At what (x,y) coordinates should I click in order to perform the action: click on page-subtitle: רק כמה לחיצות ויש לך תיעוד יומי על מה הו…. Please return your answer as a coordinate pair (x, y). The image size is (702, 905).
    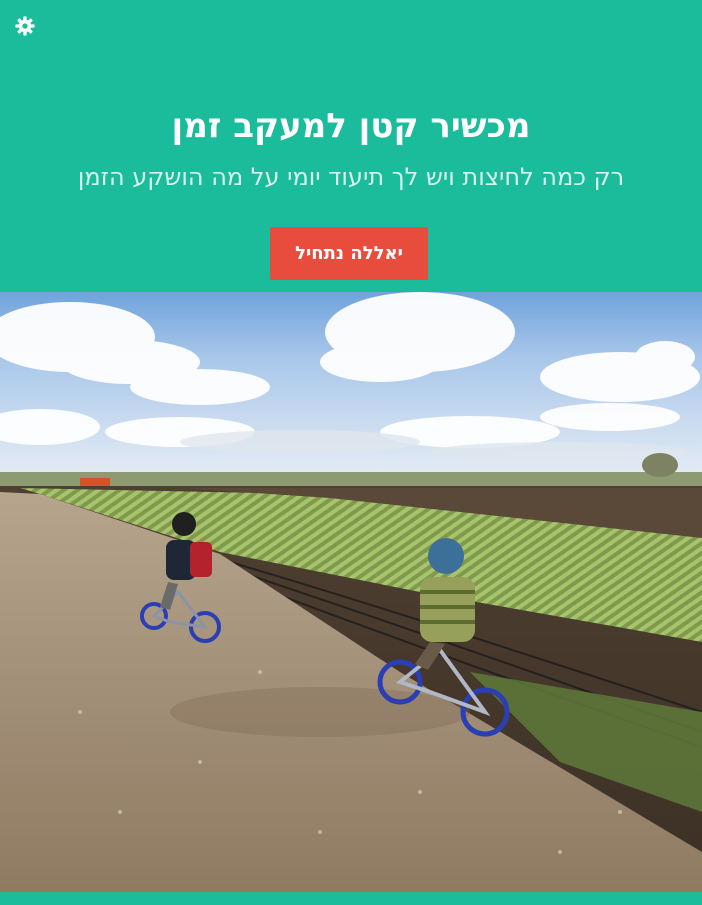
    Looking at the image, I should click on (351, 177).